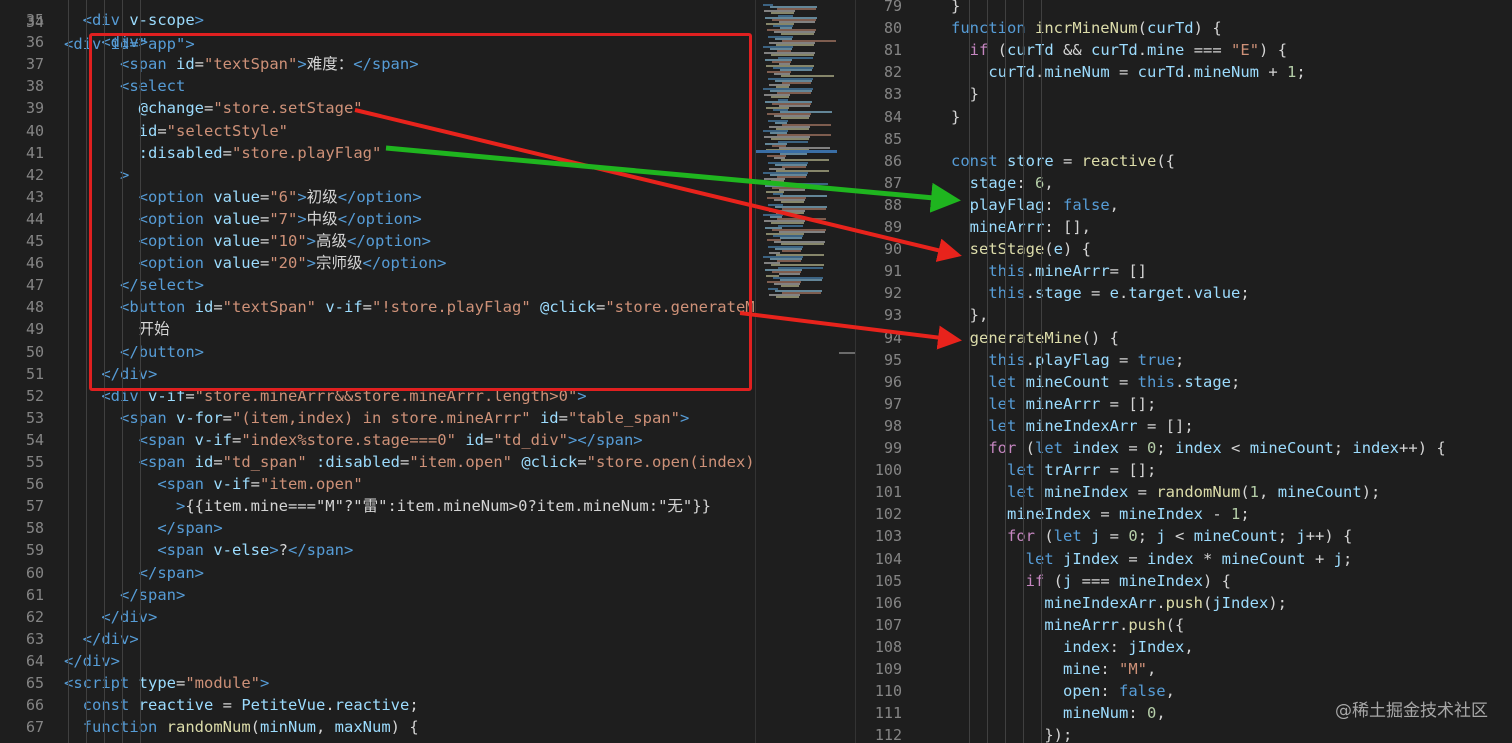 Image resolution: width=1512 pixels, height=743 pixels. I want to click on code-token: =, so click(255, 484).